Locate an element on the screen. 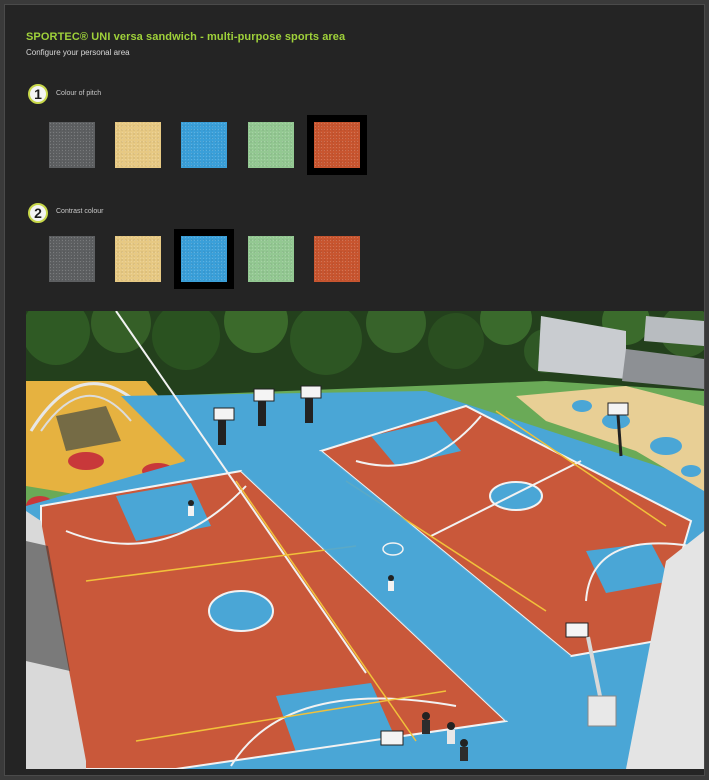 The image size is (709, 780). page-subtitle: Configure your personal area is located at coordinates (78, 52).